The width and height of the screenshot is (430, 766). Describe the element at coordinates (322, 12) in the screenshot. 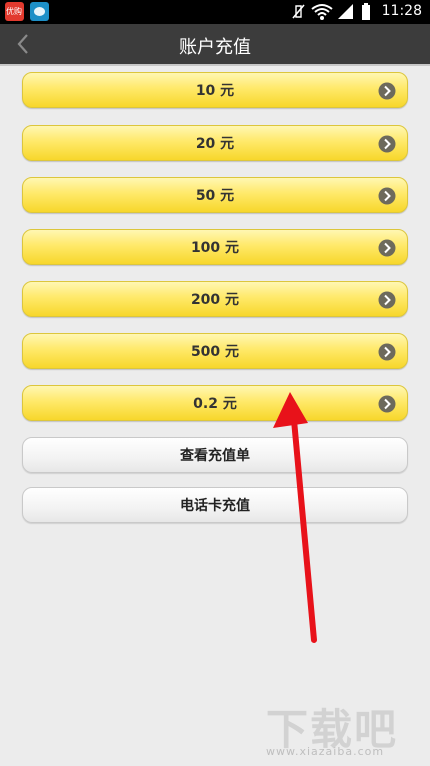

I see `wifi-icon` at that location.